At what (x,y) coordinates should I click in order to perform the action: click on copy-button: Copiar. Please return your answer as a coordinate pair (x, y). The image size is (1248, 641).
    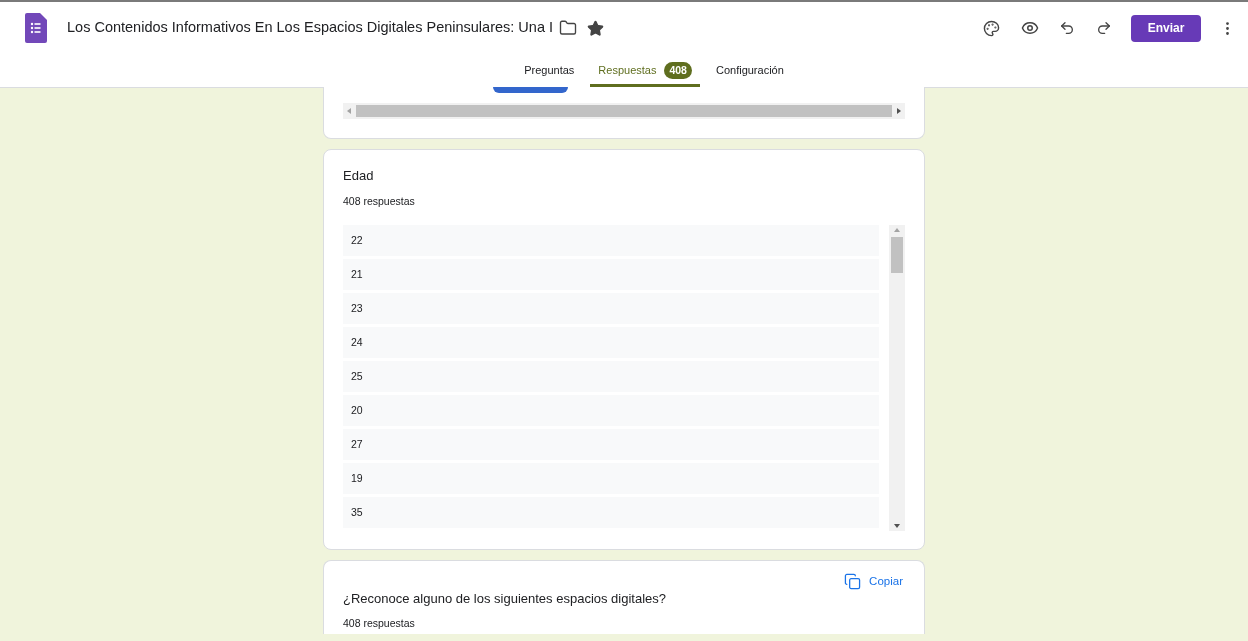
    Looking at the image, I should click on (873, 582).